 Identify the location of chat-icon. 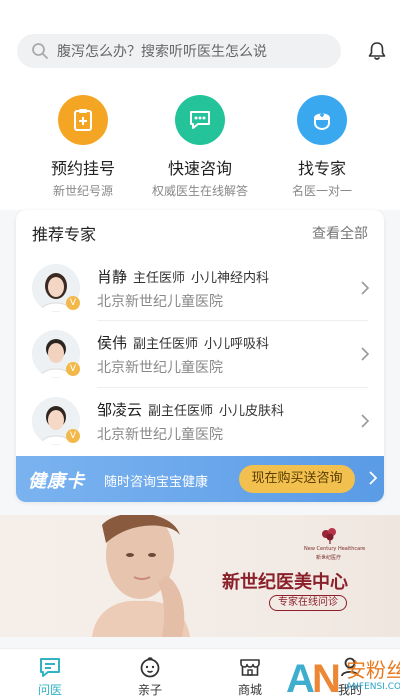
(200, 120).